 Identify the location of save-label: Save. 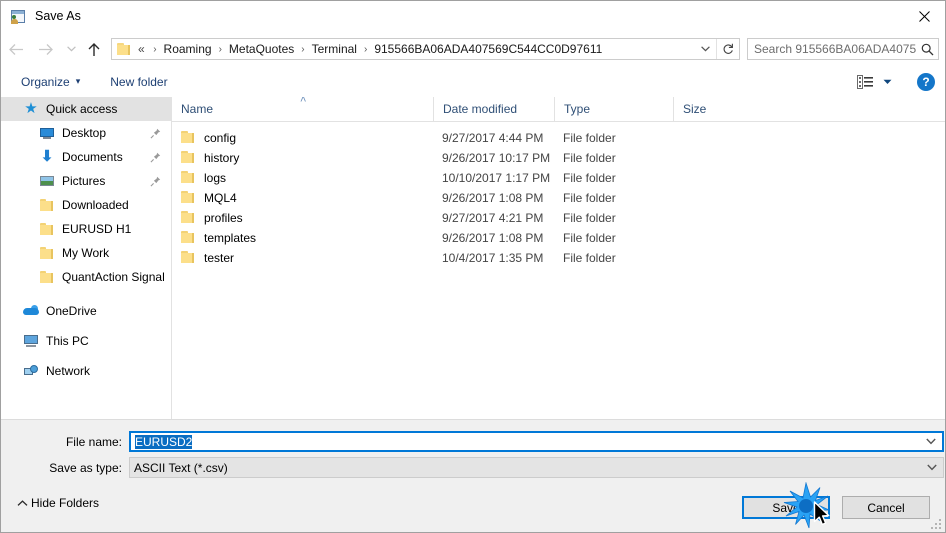
(786, 507).